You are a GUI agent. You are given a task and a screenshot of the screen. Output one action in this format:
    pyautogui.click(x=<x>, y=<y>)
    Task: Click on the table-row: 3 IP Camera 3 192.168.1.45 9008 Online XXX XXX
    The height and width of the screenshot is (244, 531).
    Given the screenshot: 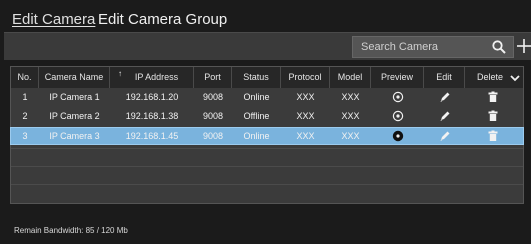 What is the action you would take?
    pyautogui.click(x=267, y=136)
    